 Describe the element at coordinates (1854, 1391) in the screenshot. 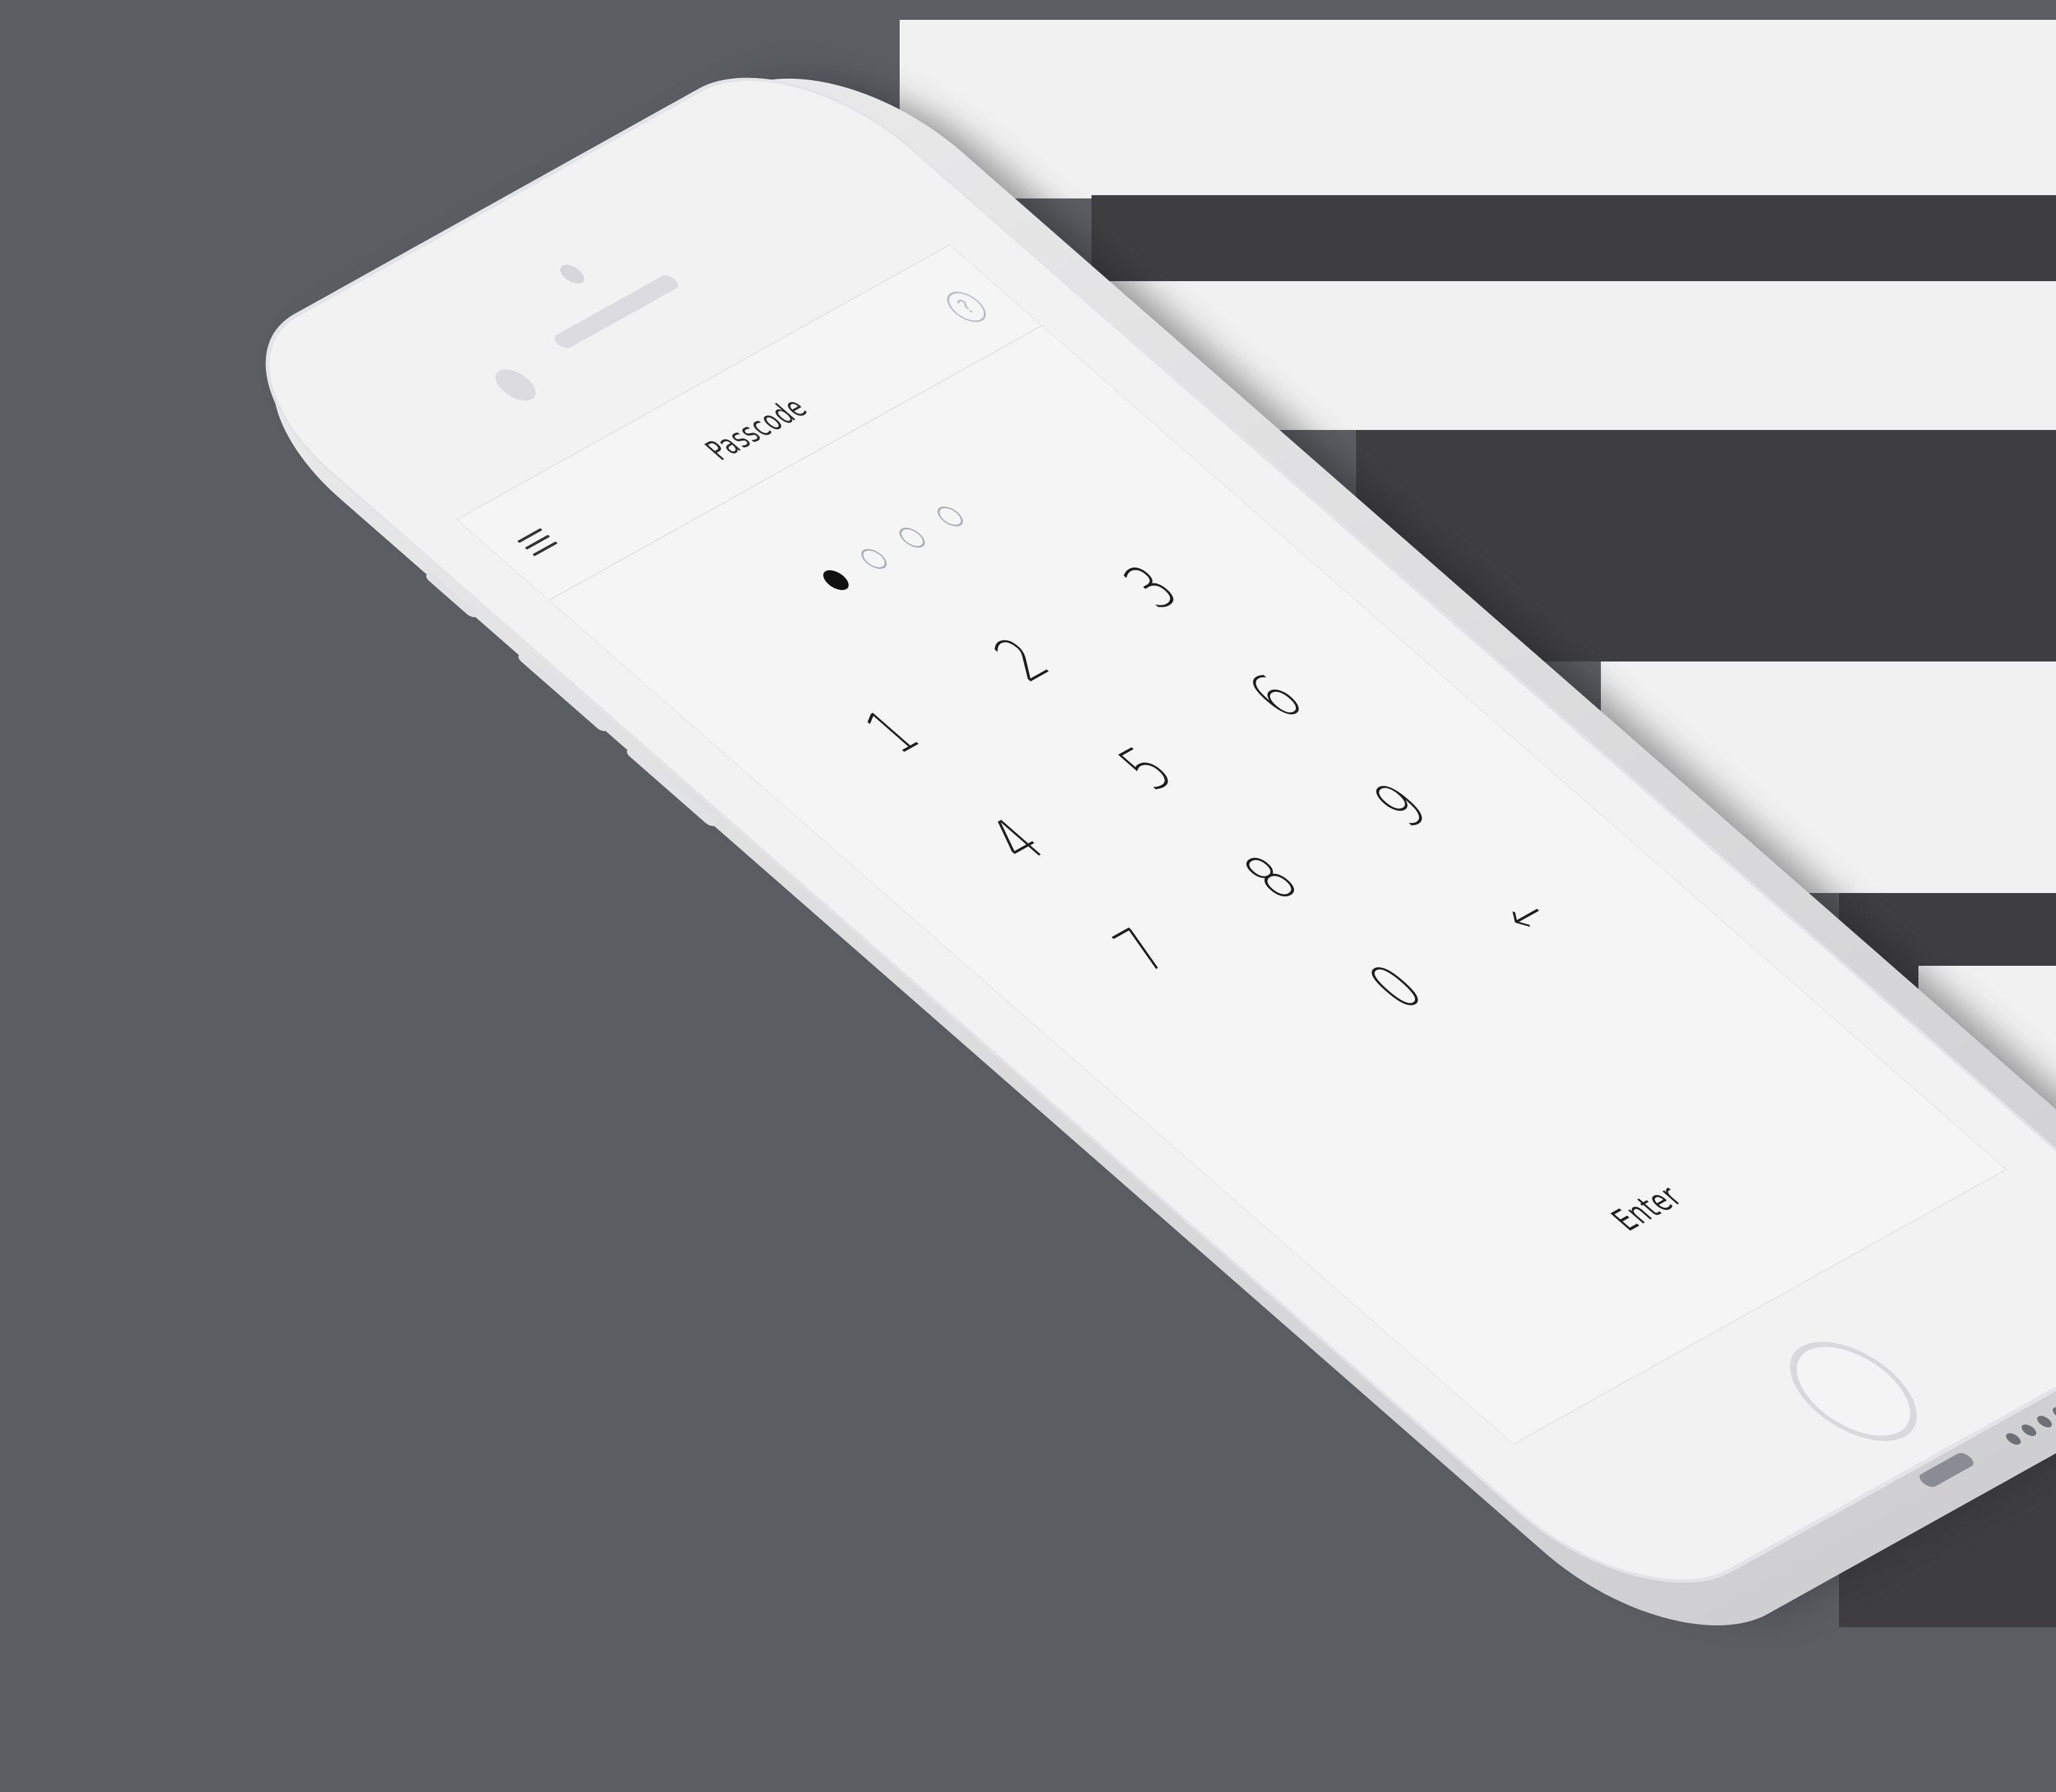

I see `home-button` at that location.